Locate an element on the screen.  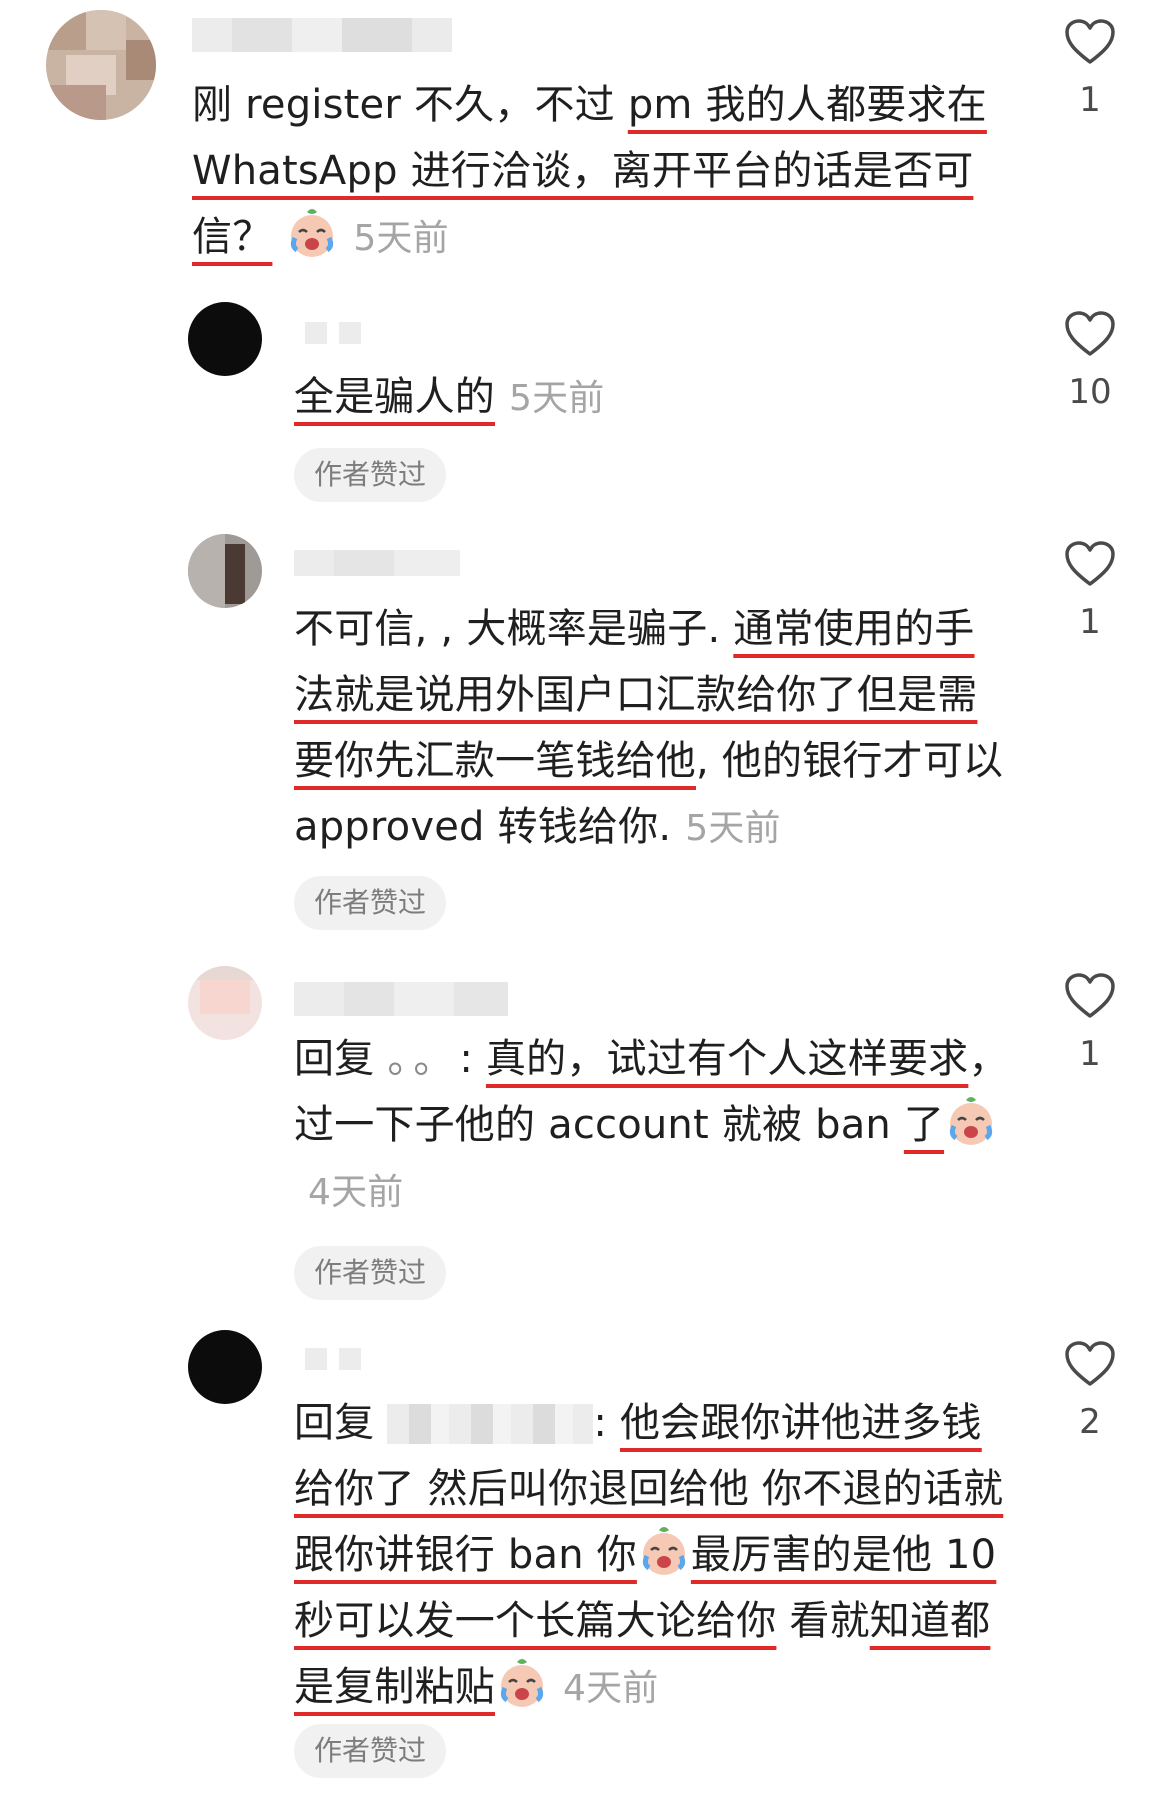
comment-text-segment: 刚 register 不久，不过 is located at coordinates (410, 105).